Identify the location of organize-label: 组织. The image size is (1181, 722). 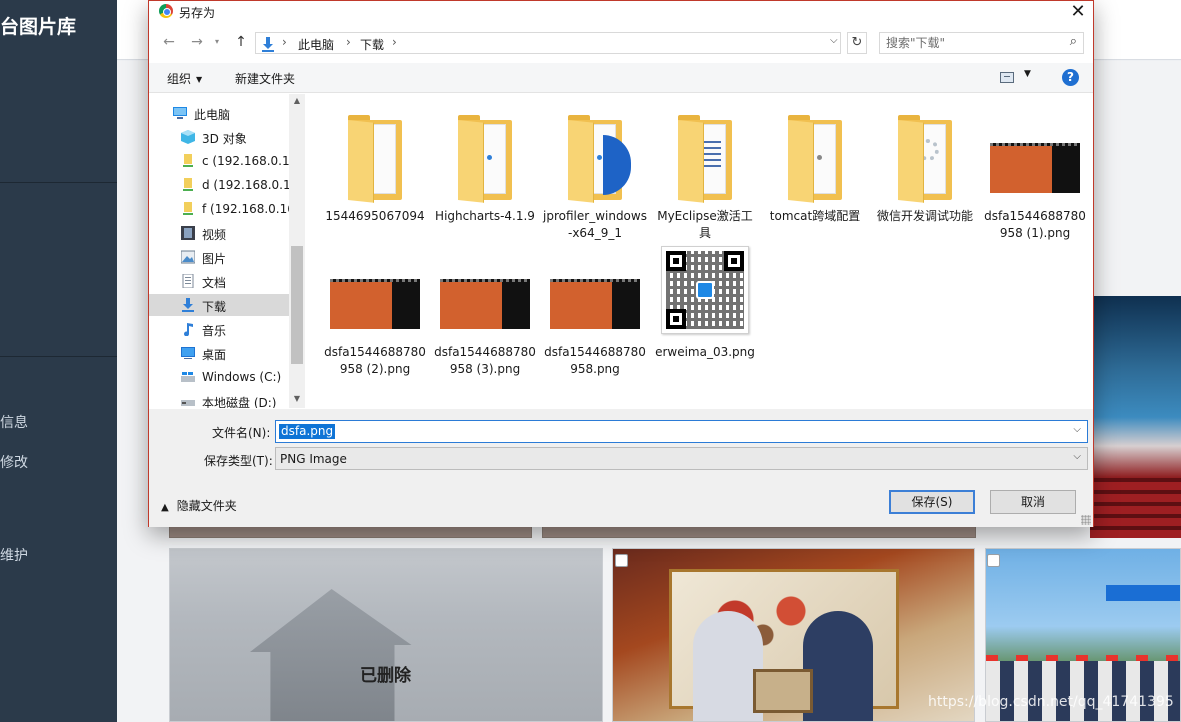
(179, 79).